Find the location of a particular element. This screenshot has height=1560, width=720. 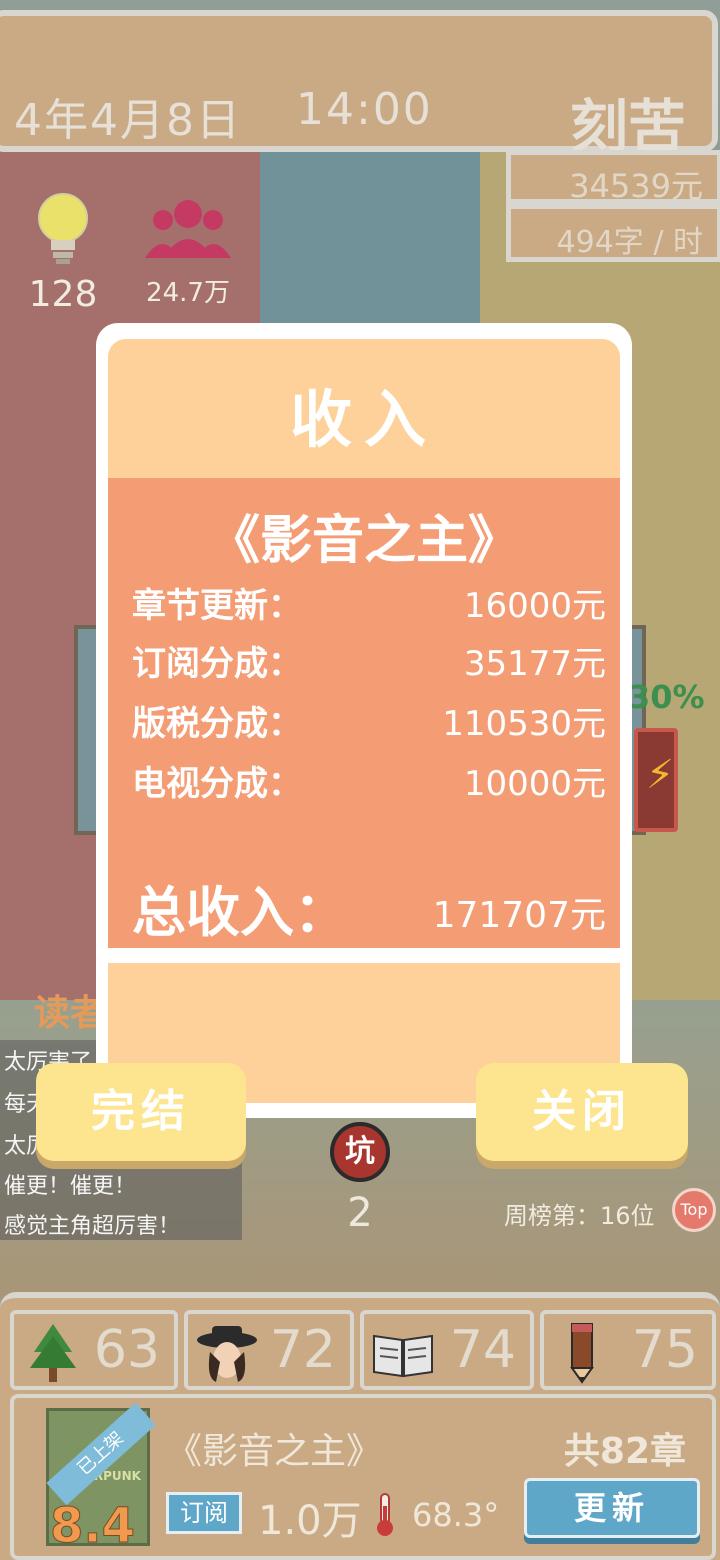

attribute-value: 75 is located at coordinates (664, 1350).